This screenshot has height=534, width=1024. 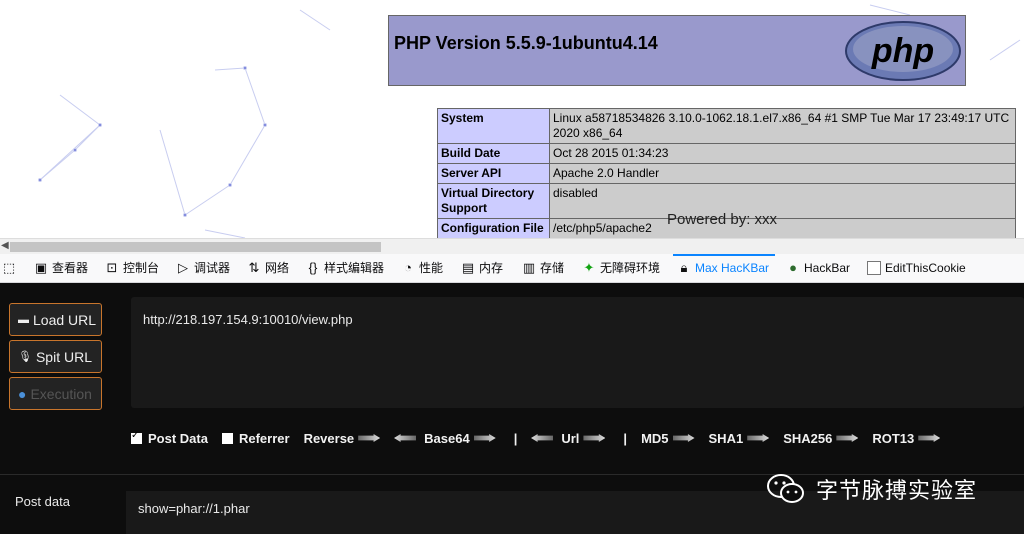 I want to click on post-data-checkbox: Post Data, so click(x=169, y=438).